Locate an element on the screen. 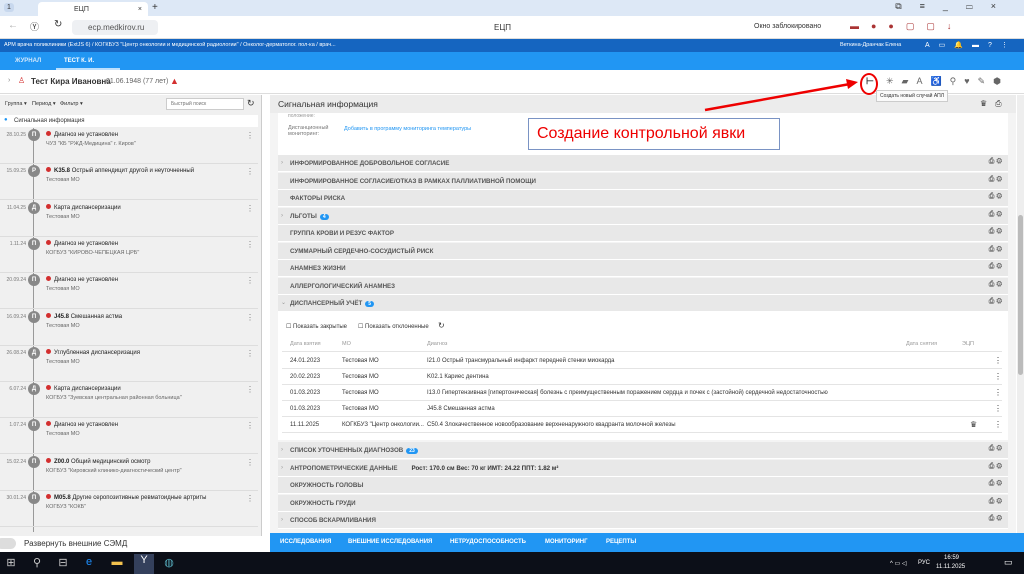  annotation-arrow is located at coordinates (781, 95).